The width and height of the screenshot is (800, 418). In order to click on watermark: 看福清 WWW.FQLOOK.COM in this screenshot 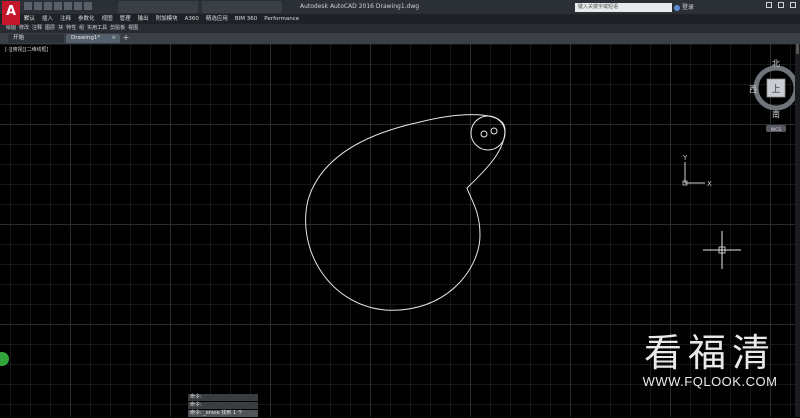, I will do `click(710, 360)`.